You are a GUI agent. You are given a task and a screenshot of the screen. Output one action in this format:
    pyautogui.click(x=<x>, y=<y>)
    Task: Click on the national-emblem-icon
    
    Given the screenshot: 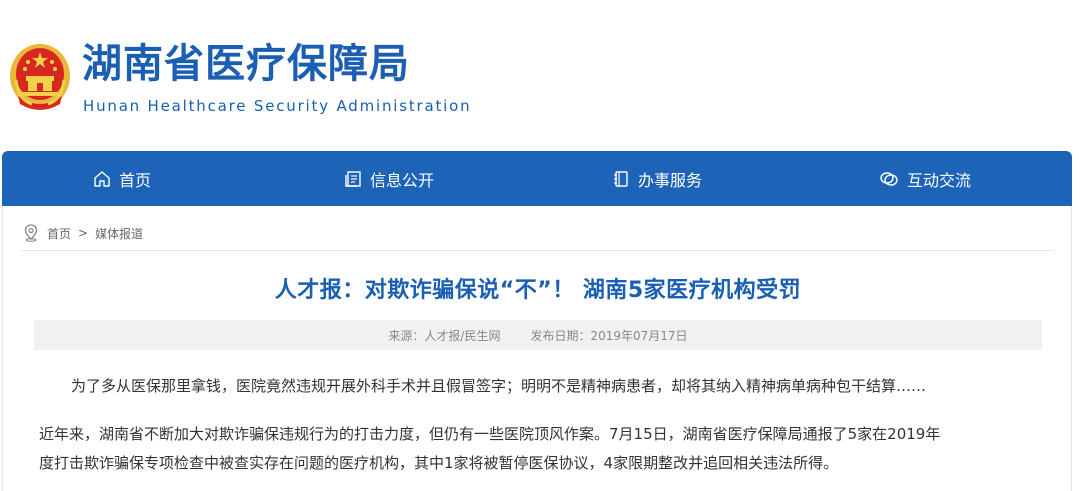 What is the action you would take?
    pyautogui.click(x=40, y=75)
    